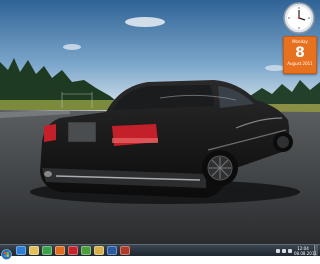 The image size is (320, 264). What do you see at coordinates (284, 250) in the screenshot?
I see `volume-icon` at bounding box center [284, 250].